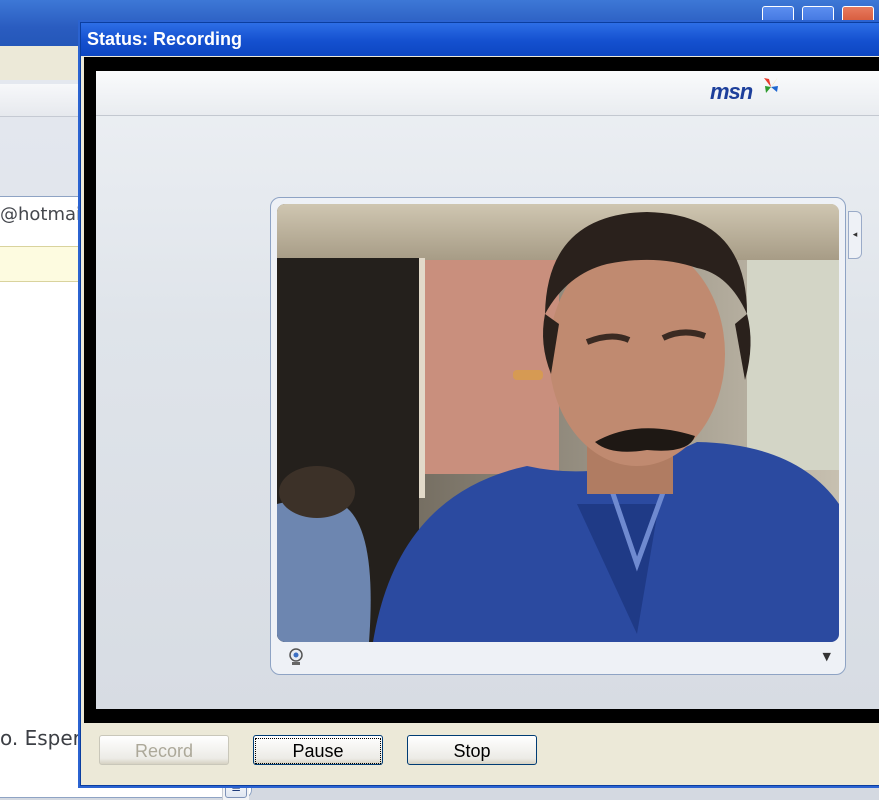 The width and height of the screenshot is (879, 800). What do you see at coordinates (731, 91) in the screenshot?
I see `msn-logo-text: msn` at bounding box center [731, 91].